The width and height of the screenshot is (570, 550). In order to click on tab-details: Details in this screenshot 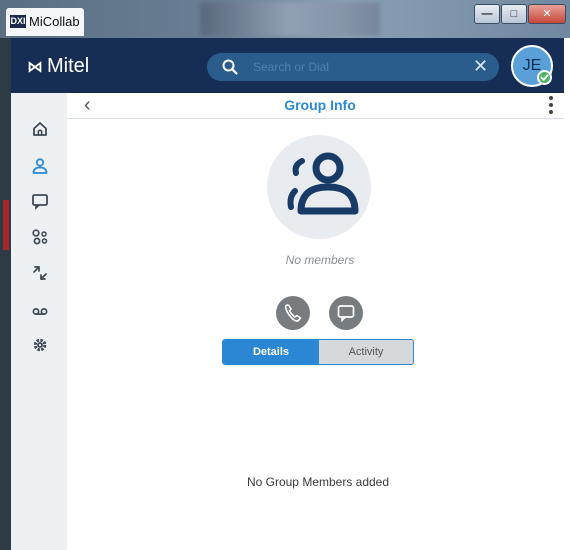, I will do `click(271, 352)`.